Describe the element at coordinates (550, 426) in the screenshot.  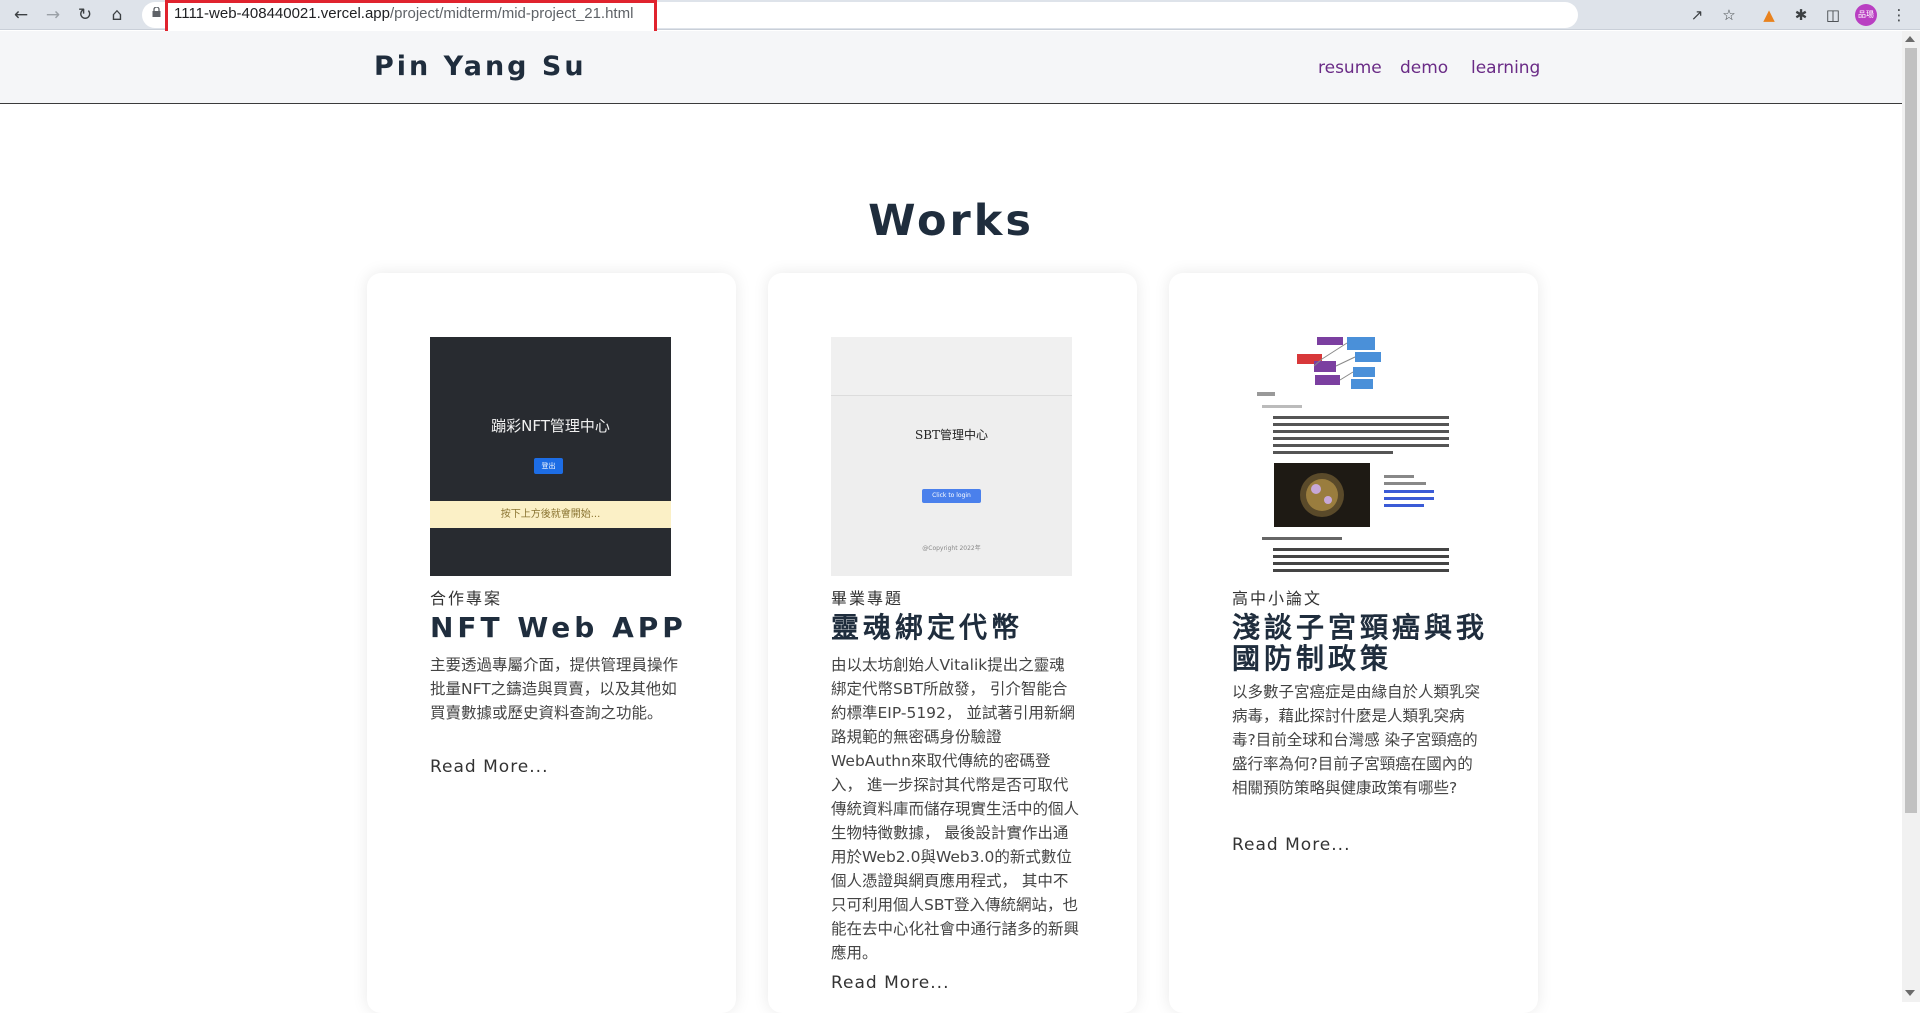
I see `thumb-app-title: 蹦彩NFT管理中心` at that location.